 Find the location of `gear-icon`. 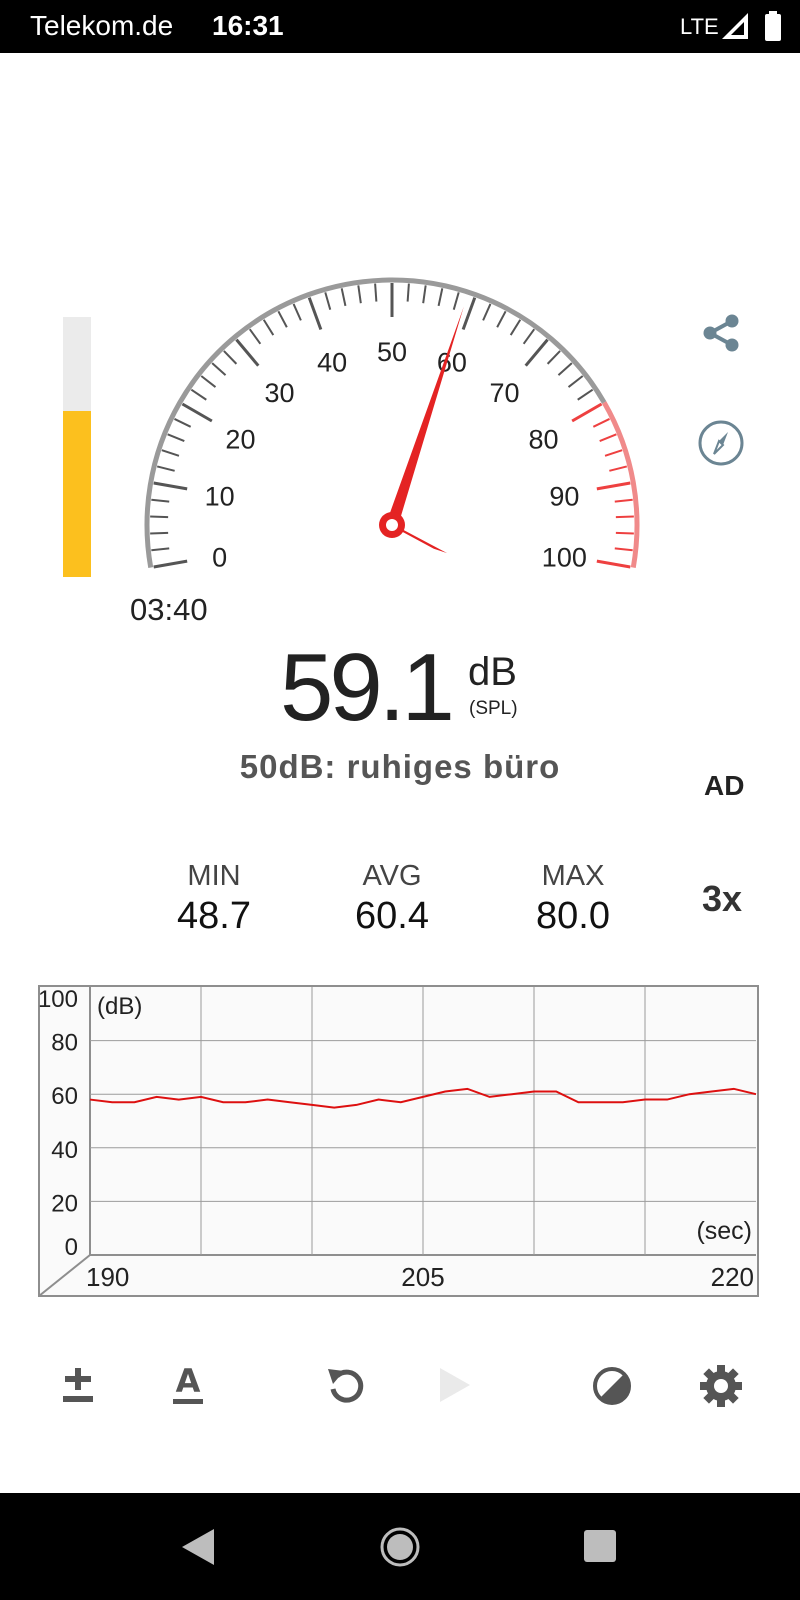

gear-icon is located at coordinates (721, 1386).